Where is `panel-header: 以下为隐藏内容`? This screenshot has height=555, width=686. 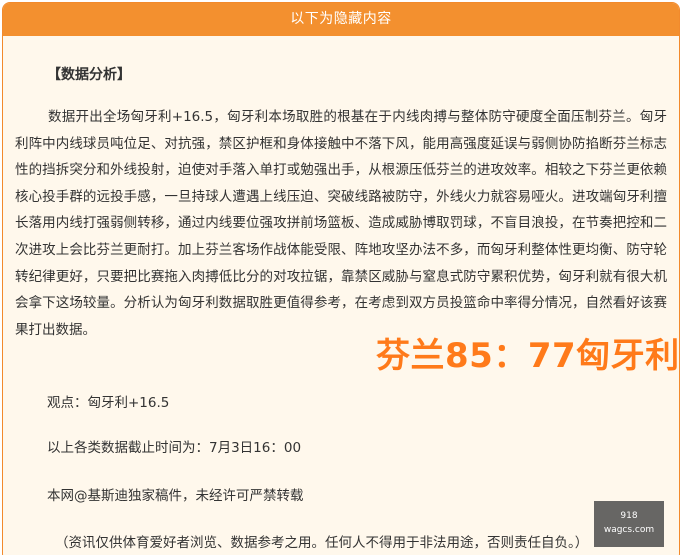 panel-header: 以下为隐藏内容 is located at coordinates (341, 19).